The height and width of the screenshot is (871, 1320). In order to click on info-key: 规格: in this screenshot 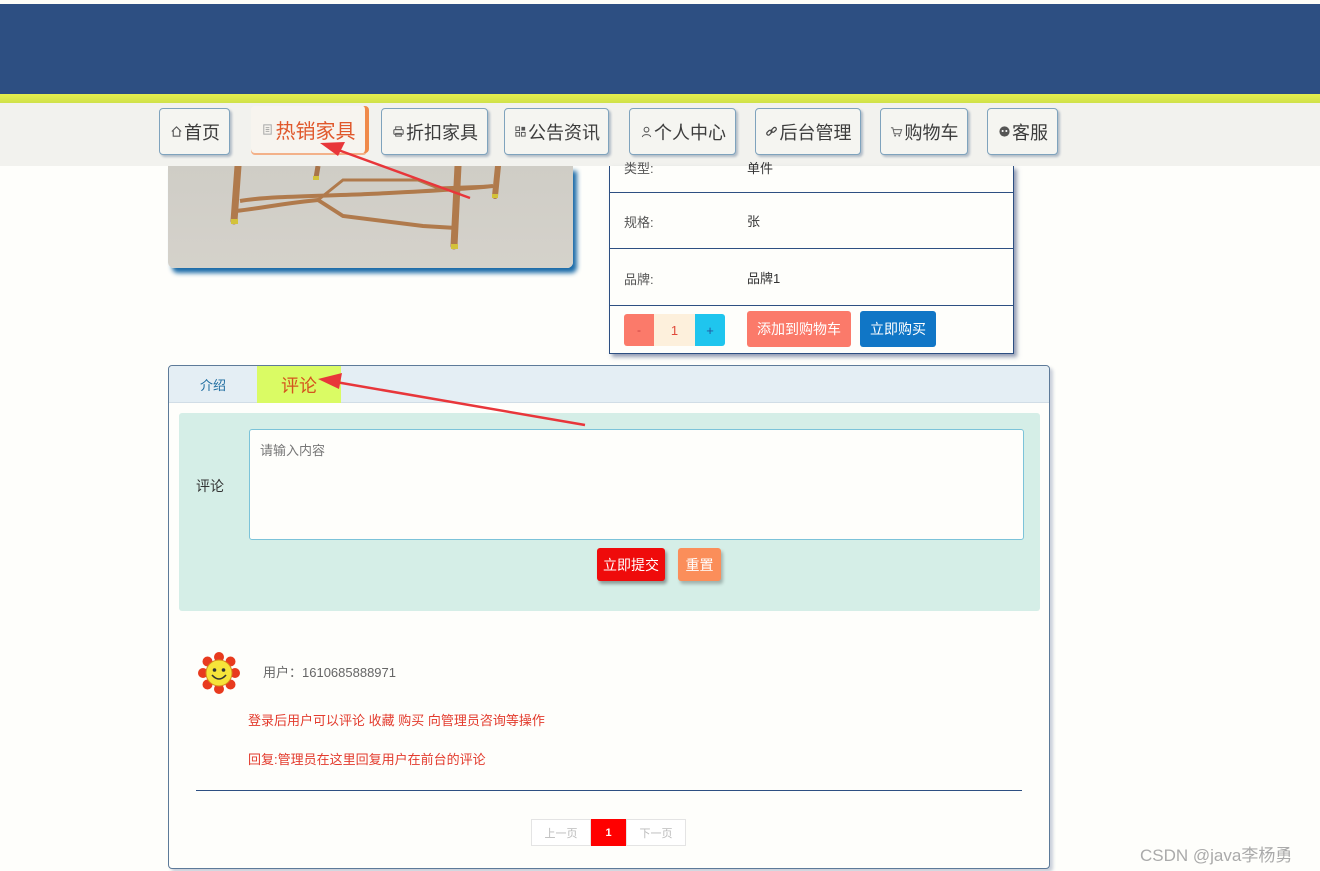, I will do `click(639, 222)`.